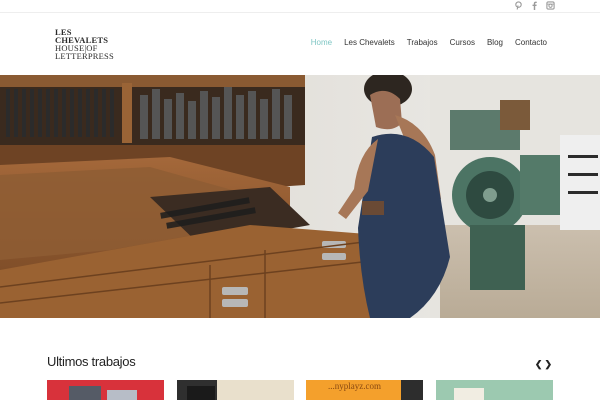 This screenshot has height=400, width=600. What do you see at coordinates (300, 390) in the screenshot?
I see `recent-works-carousel: ...nyplayz.com` at bounding box center [300, 390].